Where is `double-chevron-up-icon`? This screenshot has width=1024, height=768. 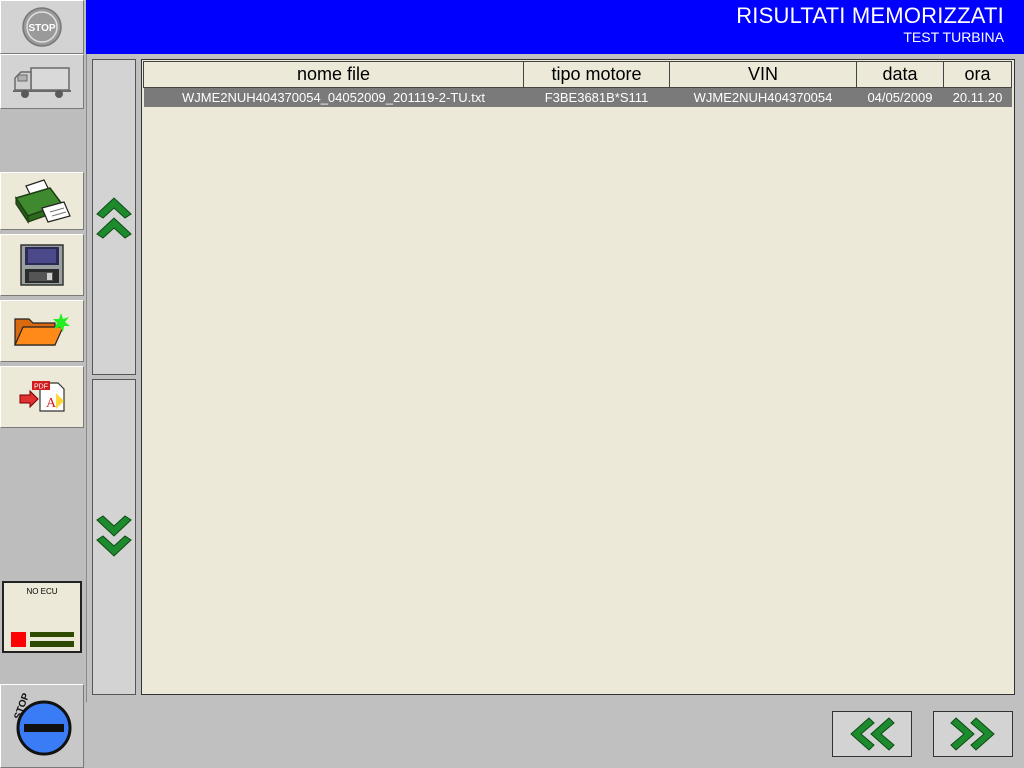
double-chevron-up-icon is located at coordinates (114, 218).